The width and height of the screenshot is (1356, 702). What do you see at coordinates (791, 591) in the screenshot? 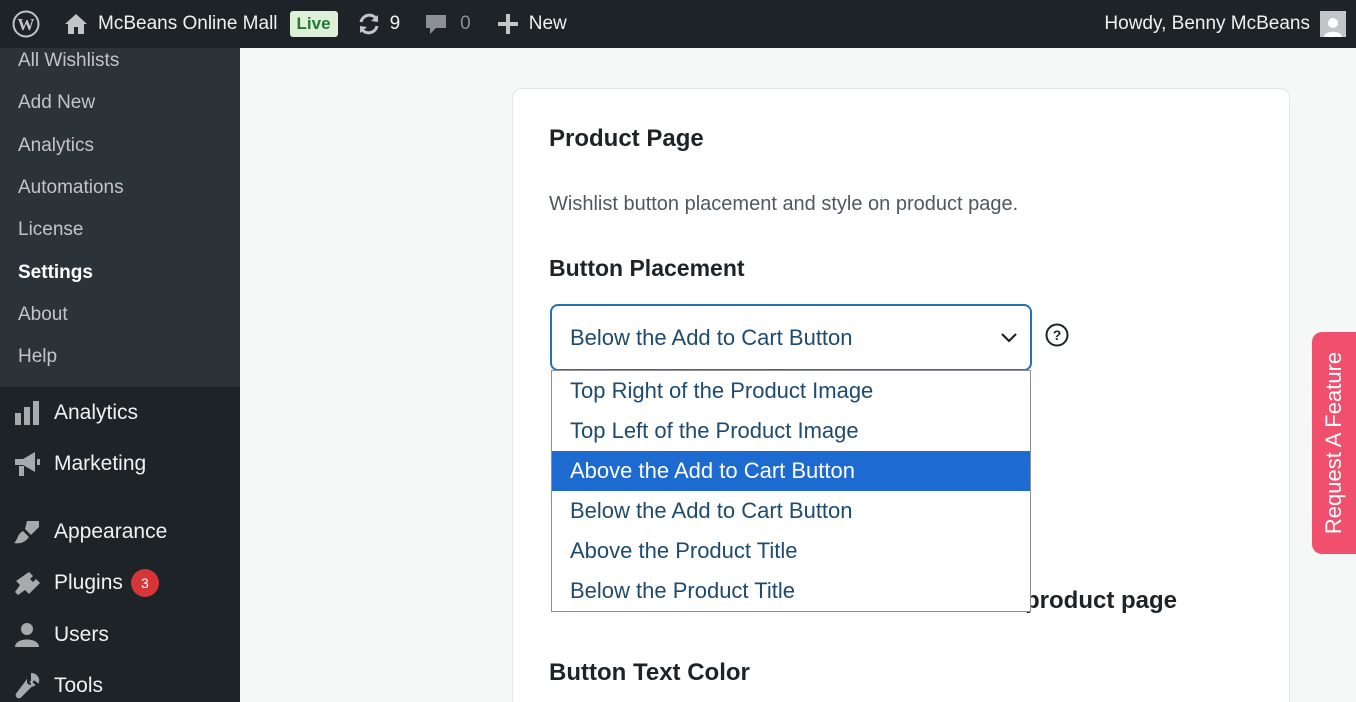
I see `dropdown-option: Below the Product Title` at bounding box center [791, 591].